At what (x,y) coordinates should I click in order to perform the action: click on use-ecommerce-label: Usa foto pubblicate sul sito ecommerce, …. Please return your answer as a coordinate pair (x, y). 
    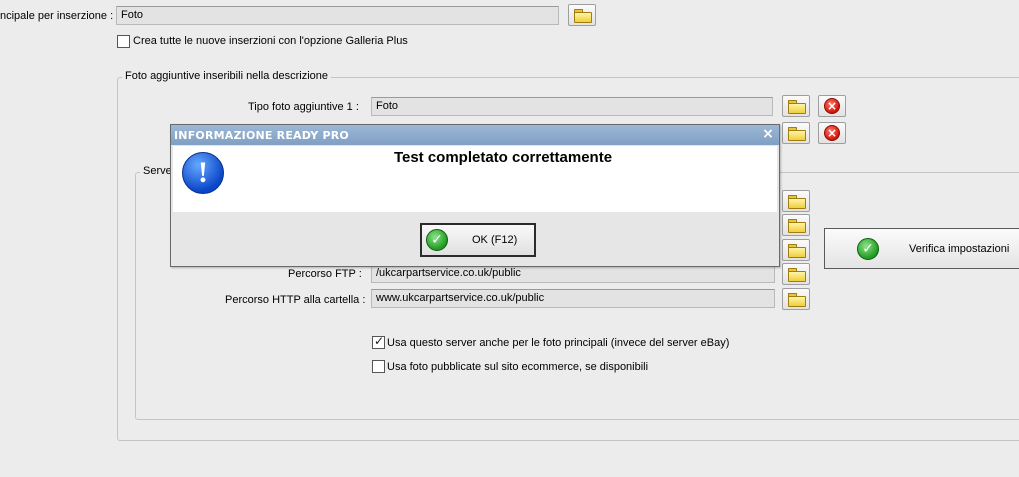
    Looking at the image, I should click on (518, 367).